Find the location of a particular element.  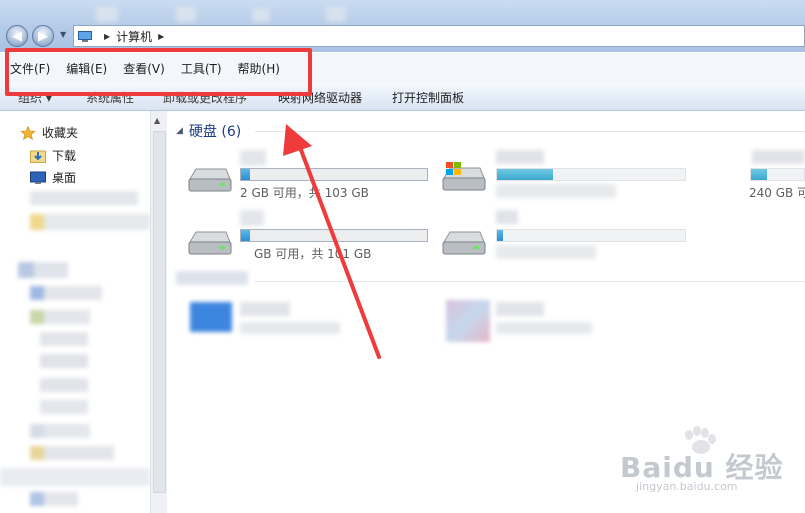

nav-item-downloads: 下载 is located at coordinates (53, 155).